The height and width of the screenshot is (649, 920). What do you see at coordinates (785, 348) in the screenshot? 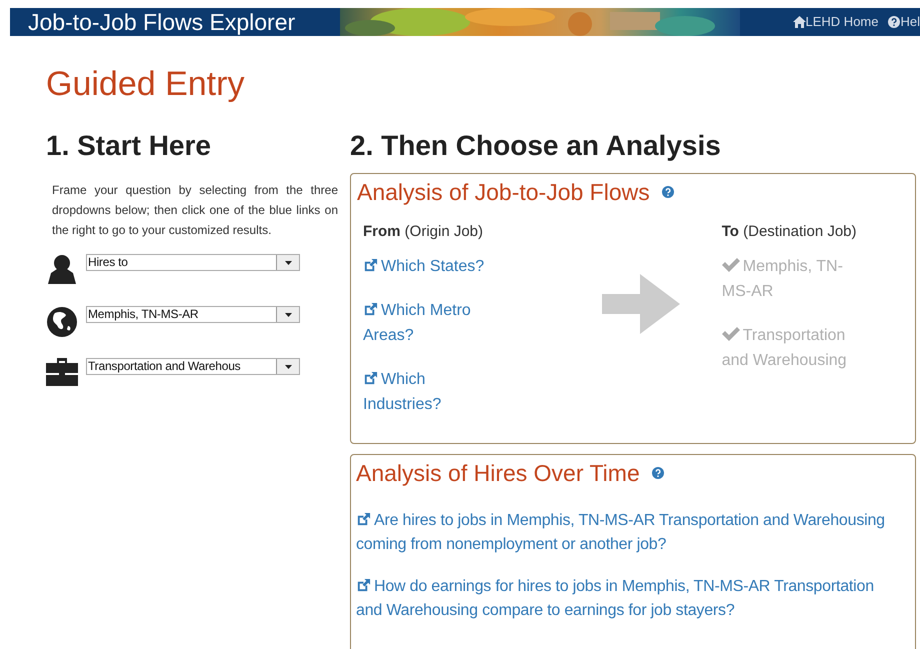
I see `selection-item: Transportation and Warehousing` at bounding box center [785, 348].